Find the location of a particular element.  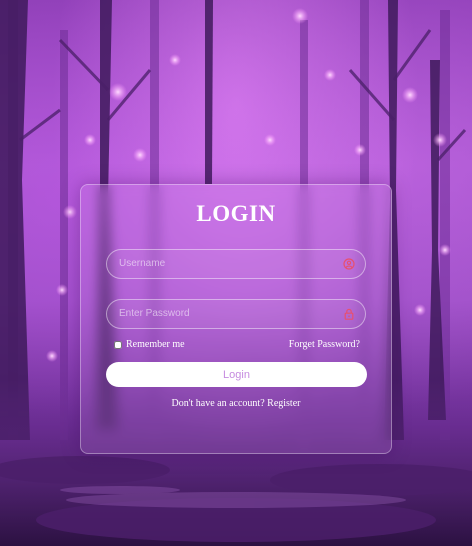

username-field is located at coordinates (236, 264).